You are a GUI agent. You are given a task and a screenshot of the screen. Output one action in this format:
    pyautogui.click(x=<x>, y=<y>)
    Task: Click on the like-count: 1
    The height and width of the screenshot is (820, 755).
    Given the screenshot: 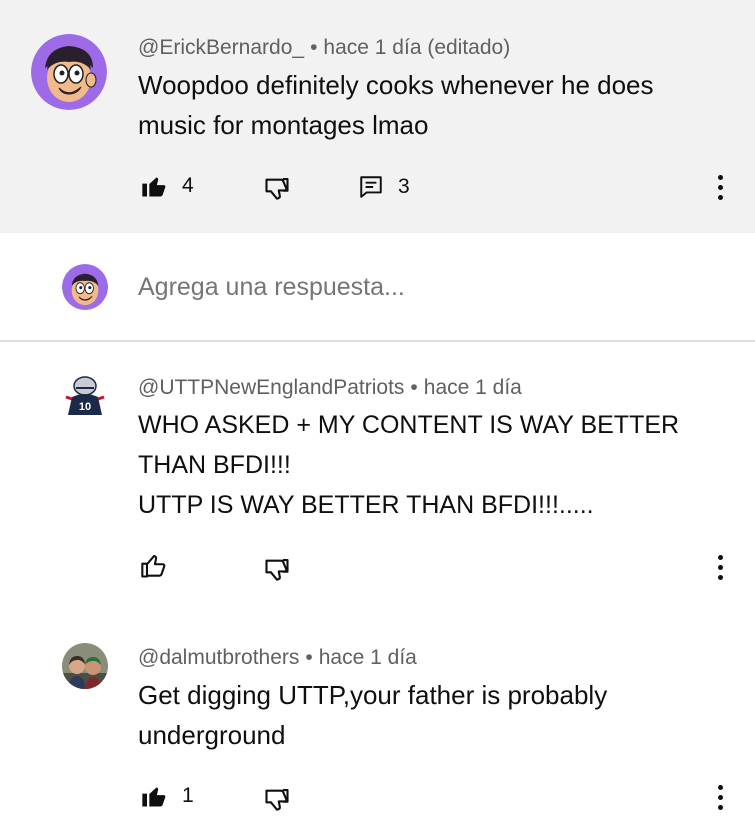 What is the action you would take?
    pyautogui.click(x=188, y=795)
    